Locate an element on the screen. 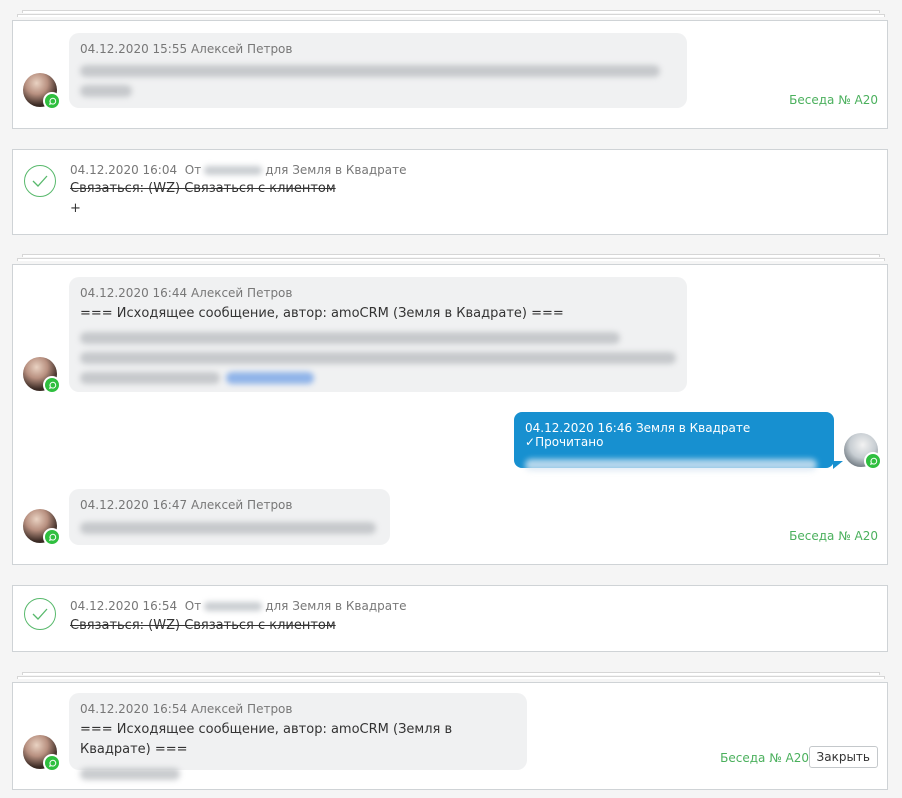 Image resolution: width=902 pixels, height=798 pixels. message-meta: 04.12.2020 16:44 Алексей Петров is located at coordinates (378, 293).